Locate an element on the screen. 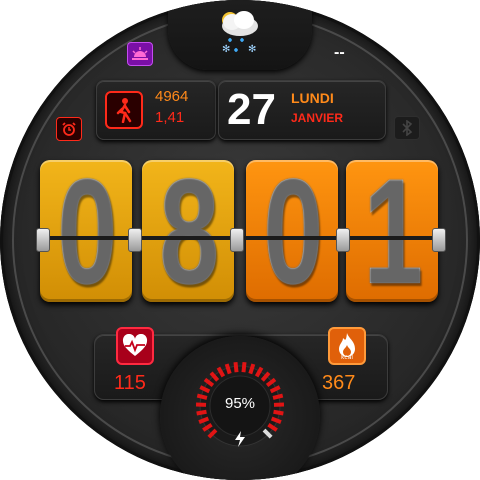 The width and height of the screenshot is (480, 480). minute-tens-digit: 0 is located at coordinates (293, 231).